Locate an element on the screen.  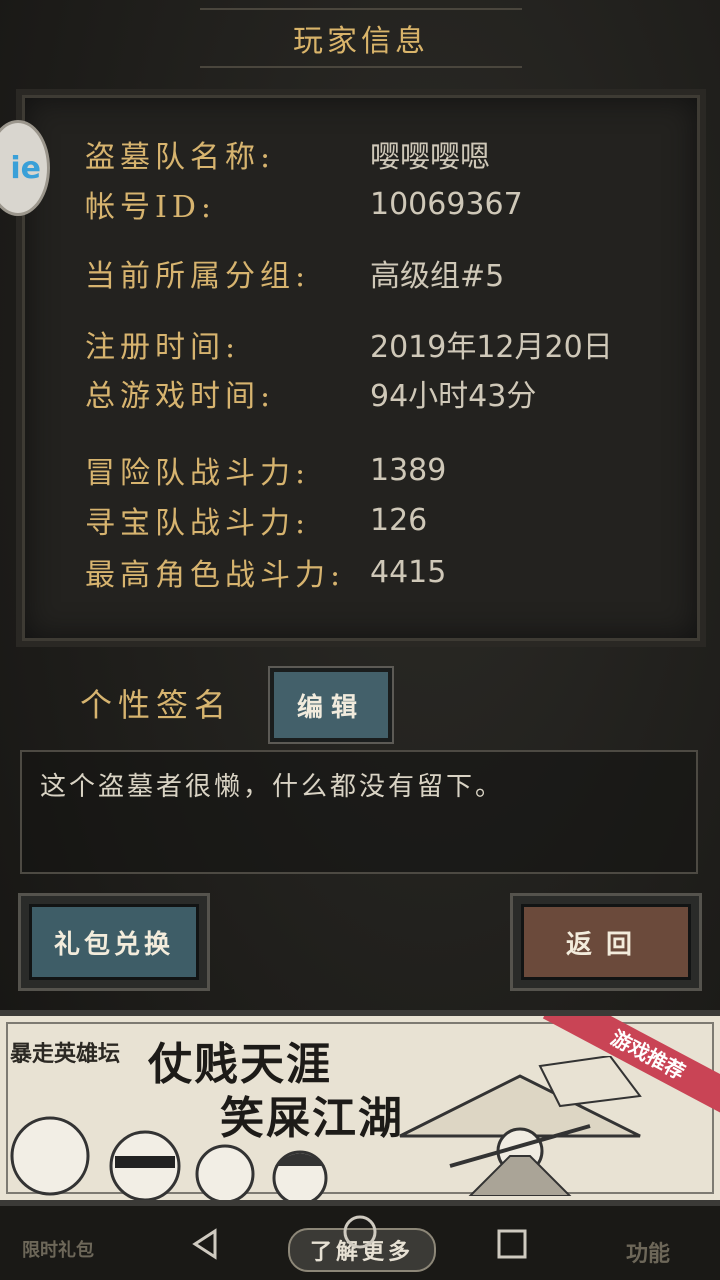
ad-swordsman-illustration is located at coordinates (520, 1126).